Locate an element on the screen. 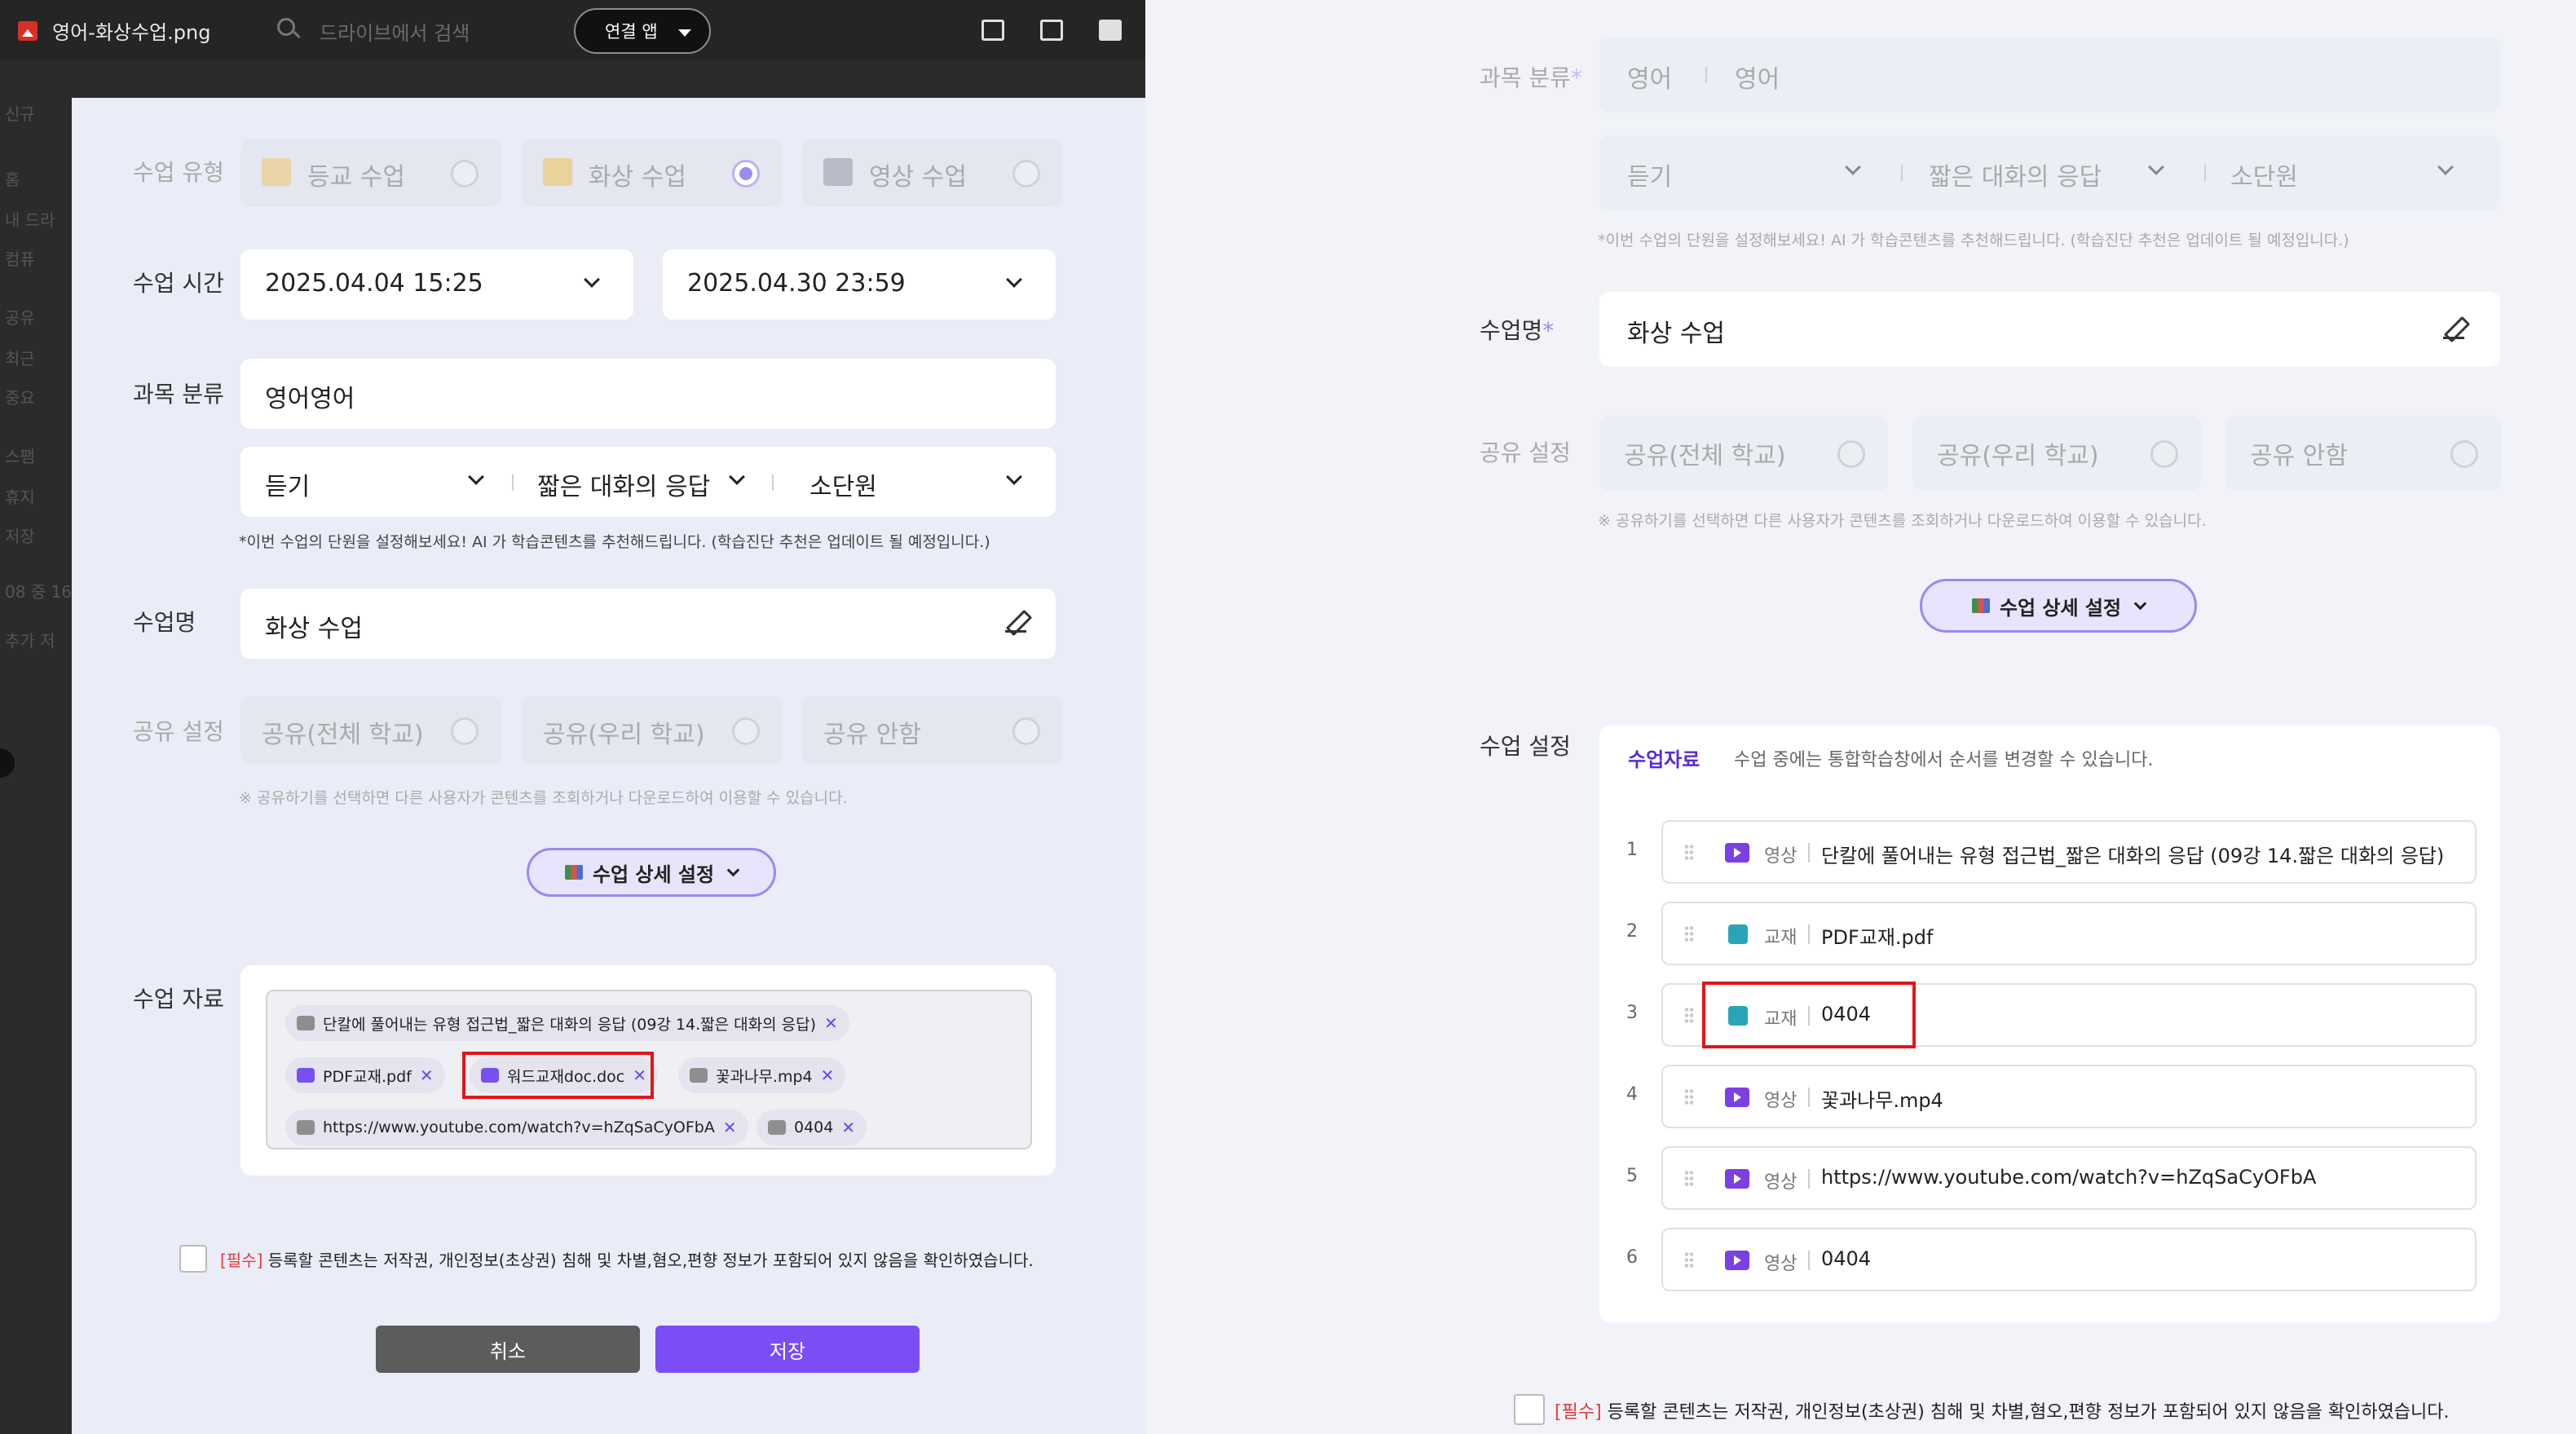 The width and height of the screenshot is (2576, 1434). sidebar-item: 최근 is located at coordinates (20, 357).